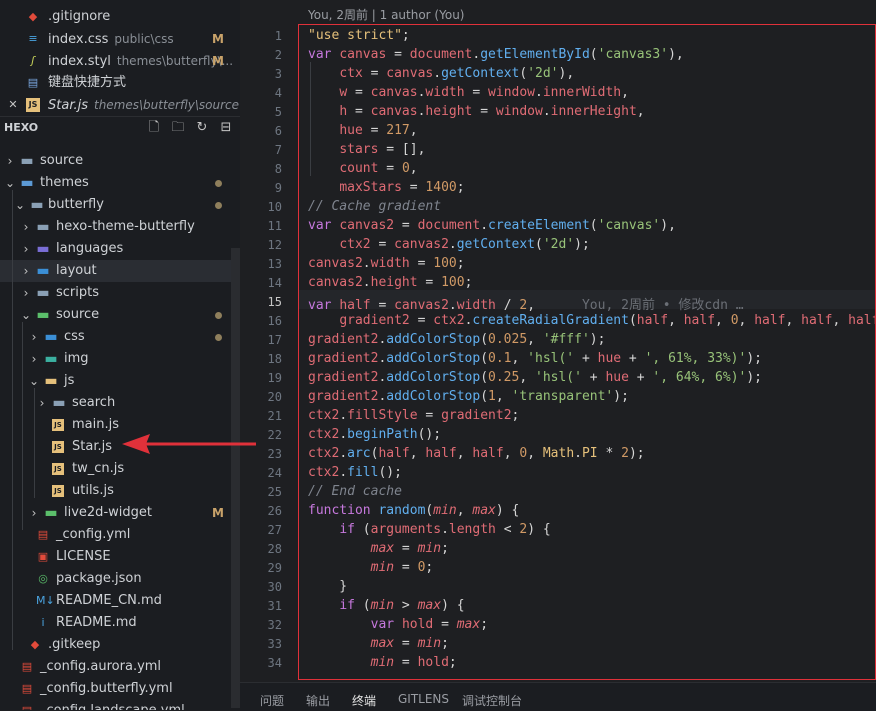  I want to click on tree-item-source: › ▬ source, so click(120, 161).